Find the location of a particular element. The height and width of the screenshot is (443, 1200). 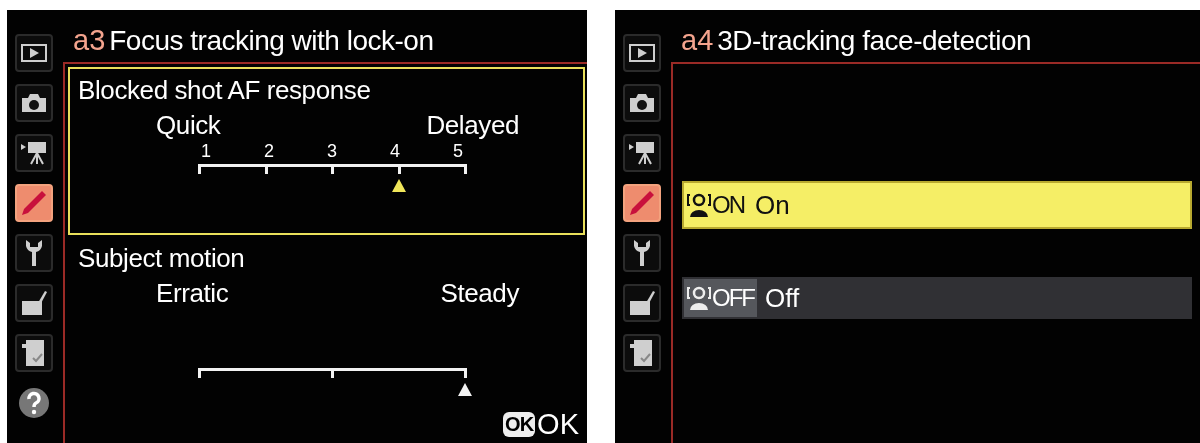

option-row: ON On is located at coordinates (937, 205).